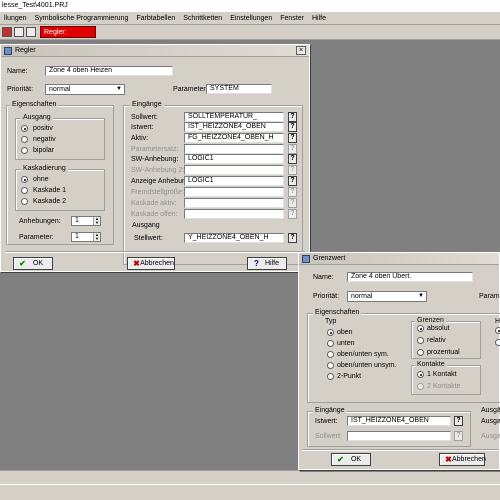  I want to click on kaskade-offen-field, so click(234, 214).